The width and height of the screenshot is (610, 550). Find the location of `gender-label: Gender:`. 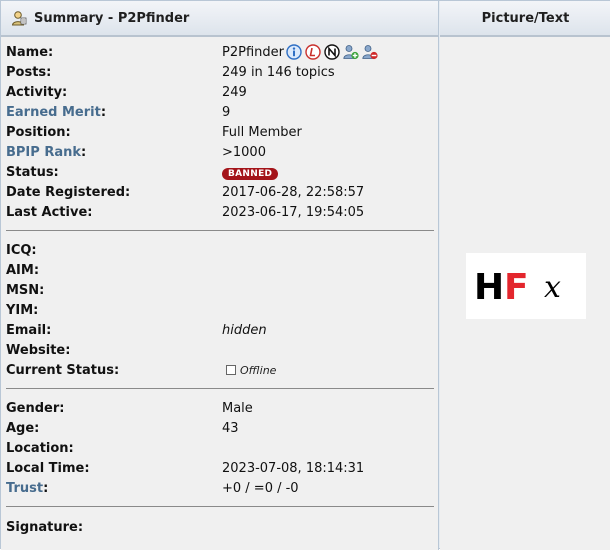

gender-label: Gender: is located at coordinates (35, 408).